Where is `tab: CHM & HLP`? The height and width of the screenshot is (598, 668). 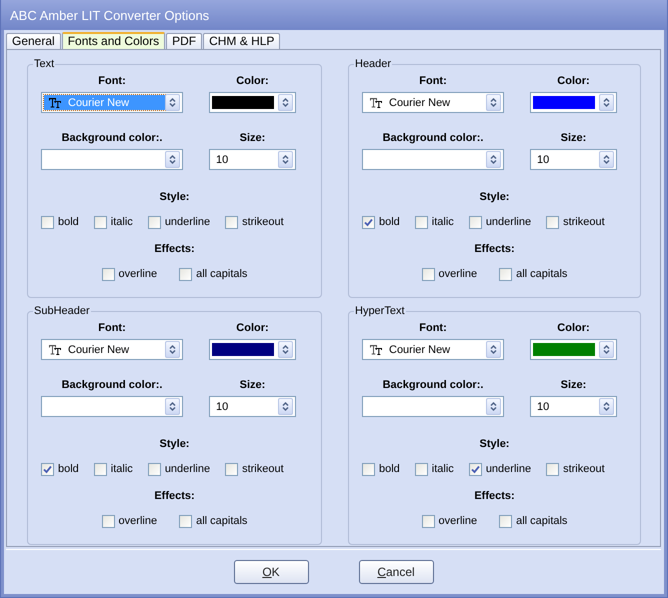
tab: CHM & HLP is located at coordinates (241, 41).